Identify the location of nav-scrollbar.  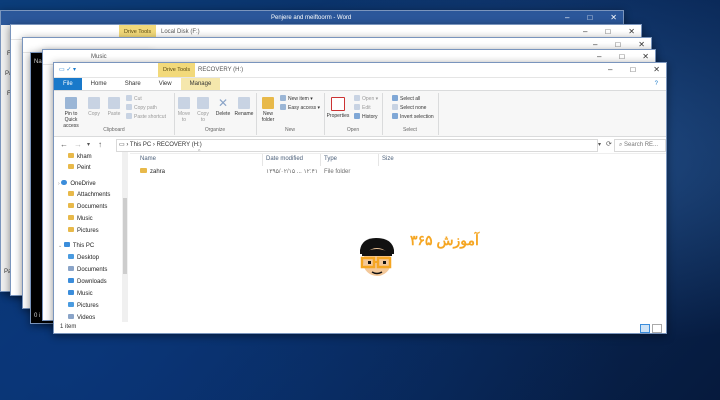
(125, 237).